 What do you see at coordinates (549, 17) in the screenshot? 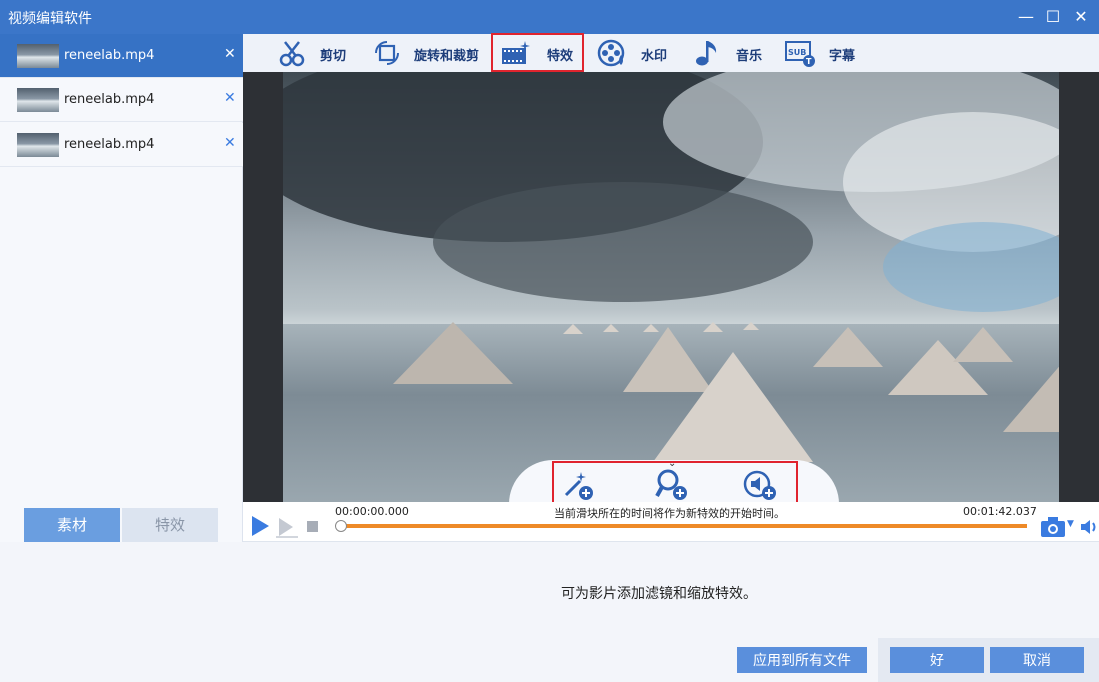
I see `title-bar: 视频编辑软件 — ☐ ✕` at bounding box center [549, 17].